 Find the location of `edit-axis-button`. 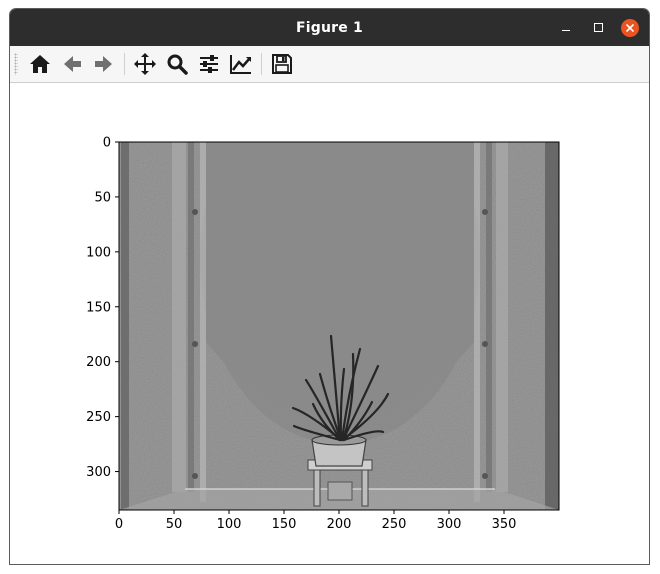

edit-axis-button is located at coordinates (241, 64).